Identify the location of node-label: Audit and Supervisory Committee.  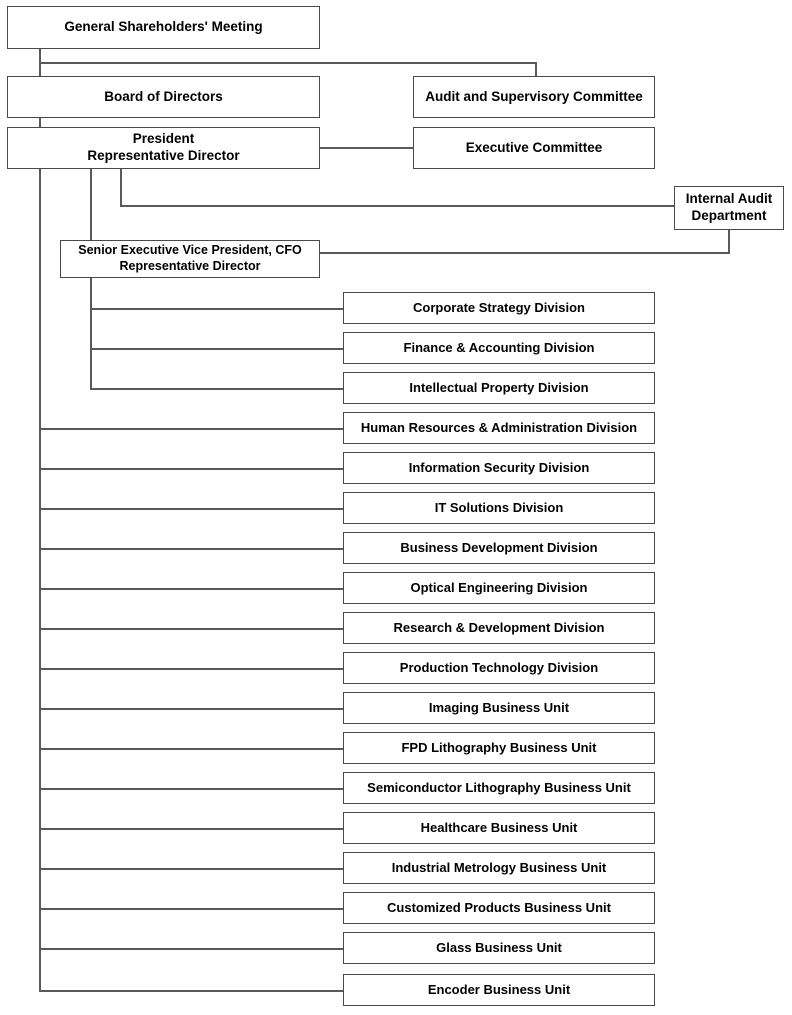
(534, 96).